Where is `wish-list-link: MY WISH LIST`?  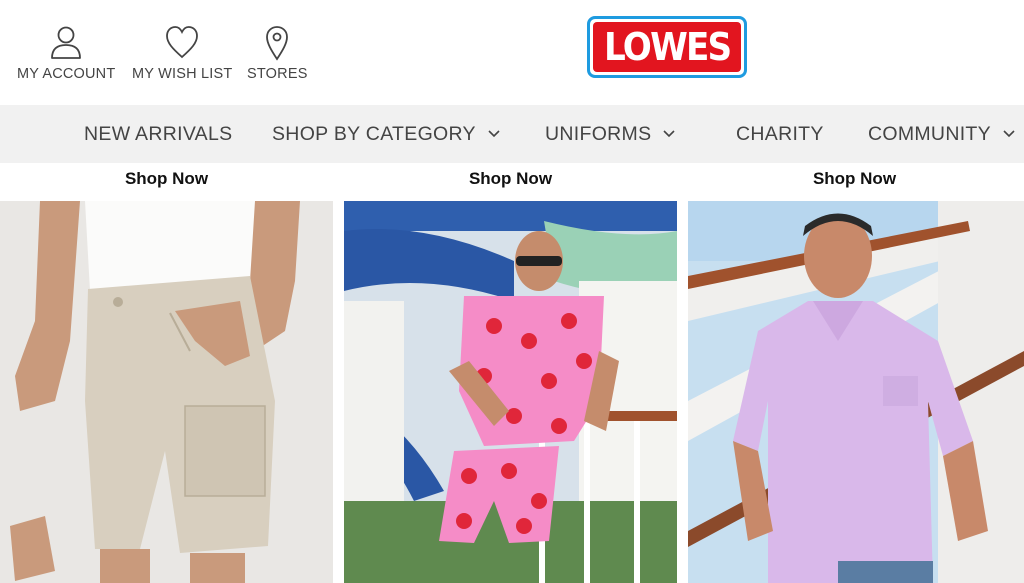
wish-list-link: MY WISH LIST is located at coordinates (182, 53).